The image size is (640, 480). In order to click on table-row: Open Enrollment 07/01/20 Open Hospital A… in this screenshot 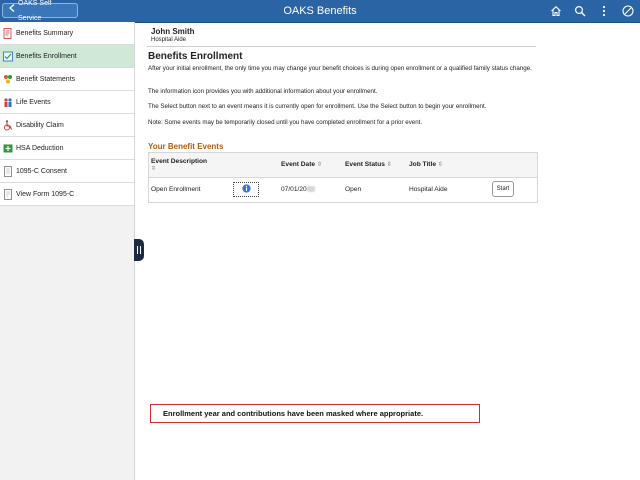, I will do `click(343, 190)`.